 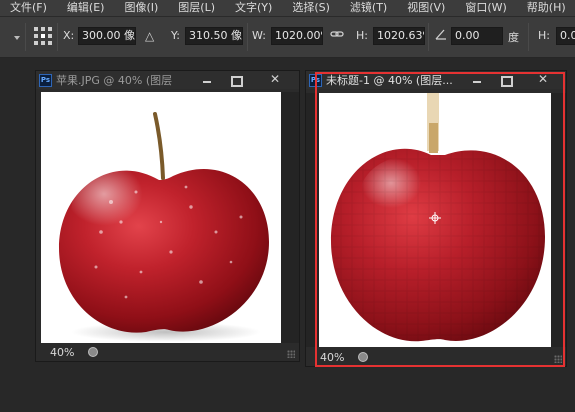 What do you see at coordinates (28, 8) in the screenshot?
I see `menu-file: 文件(F)` at bounding box center [28, 8].